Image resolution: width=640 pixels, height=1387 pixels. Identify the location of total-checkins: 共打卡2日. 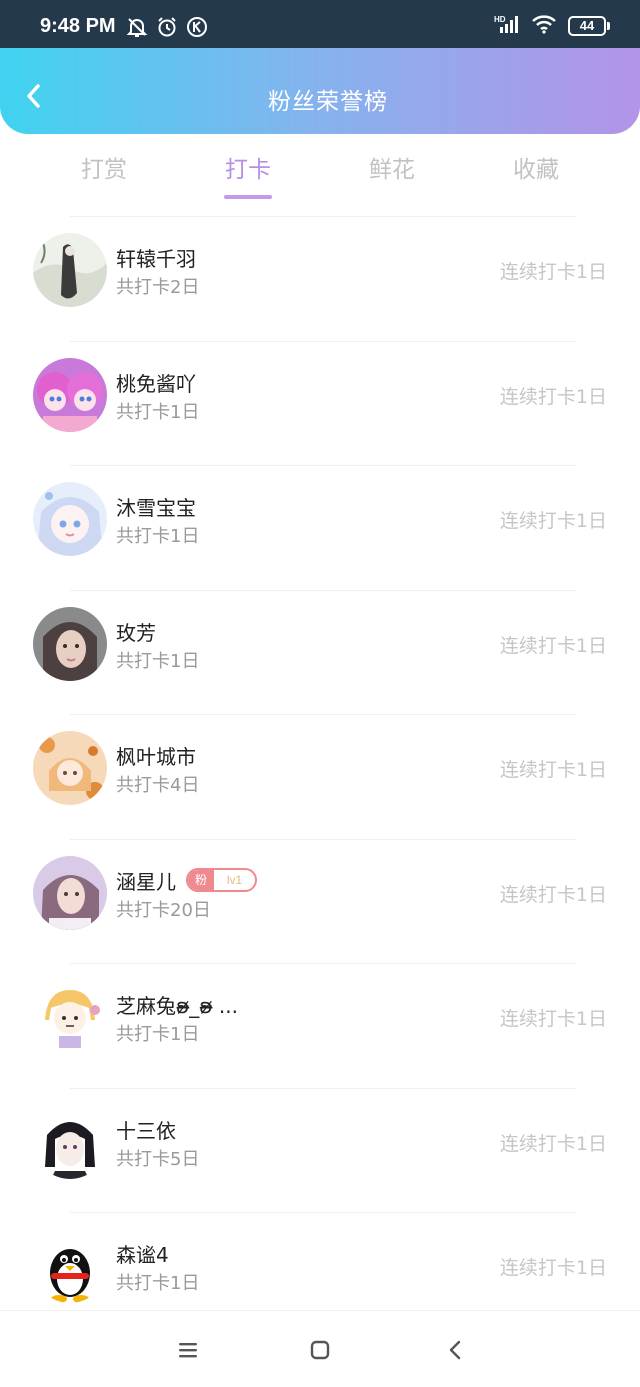
(158, 287).